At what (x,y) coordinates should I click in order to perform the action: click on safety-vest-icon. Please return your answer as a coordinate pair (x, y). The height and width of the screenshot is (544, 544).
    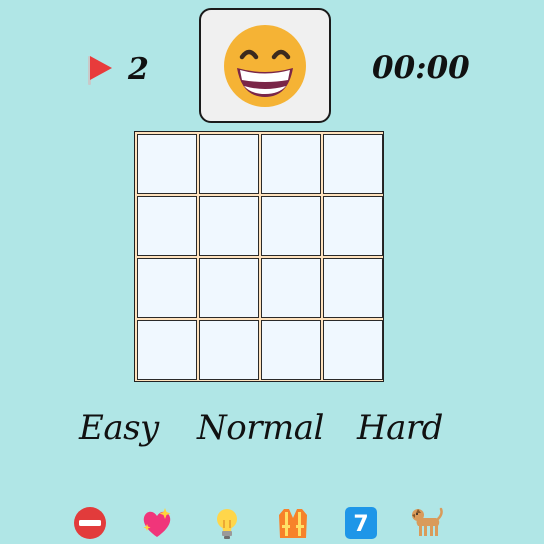
    Looking at the image, I should click on (293, 523).